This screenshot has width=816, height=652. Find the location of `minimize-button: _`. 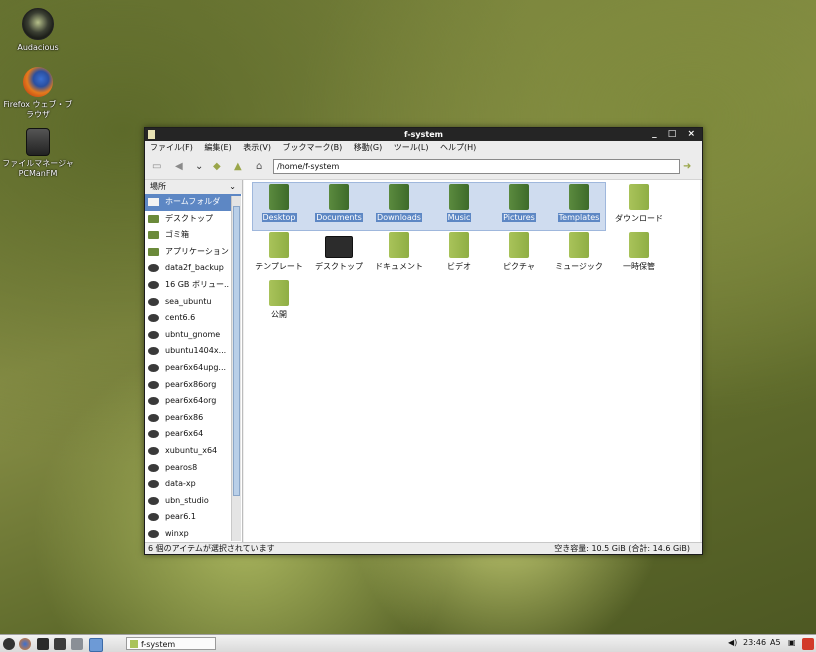

minimize-button: _ is located at coordinates (656, 134).